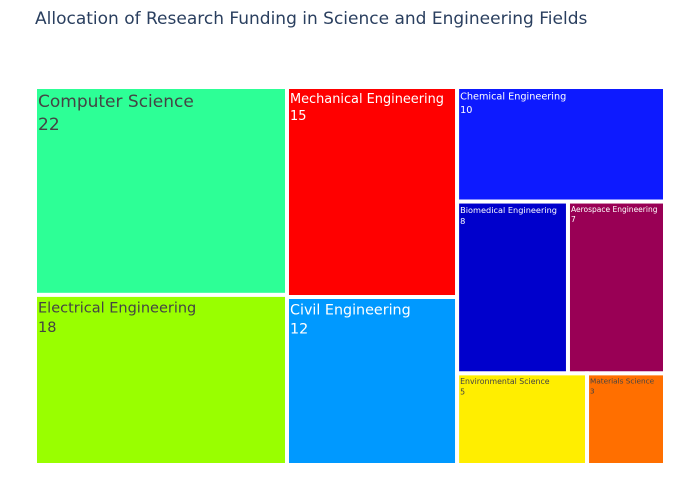 The width and height of the screenshot is (700, 500). I want to click on tile-value-label: 18, so click(47, 328).